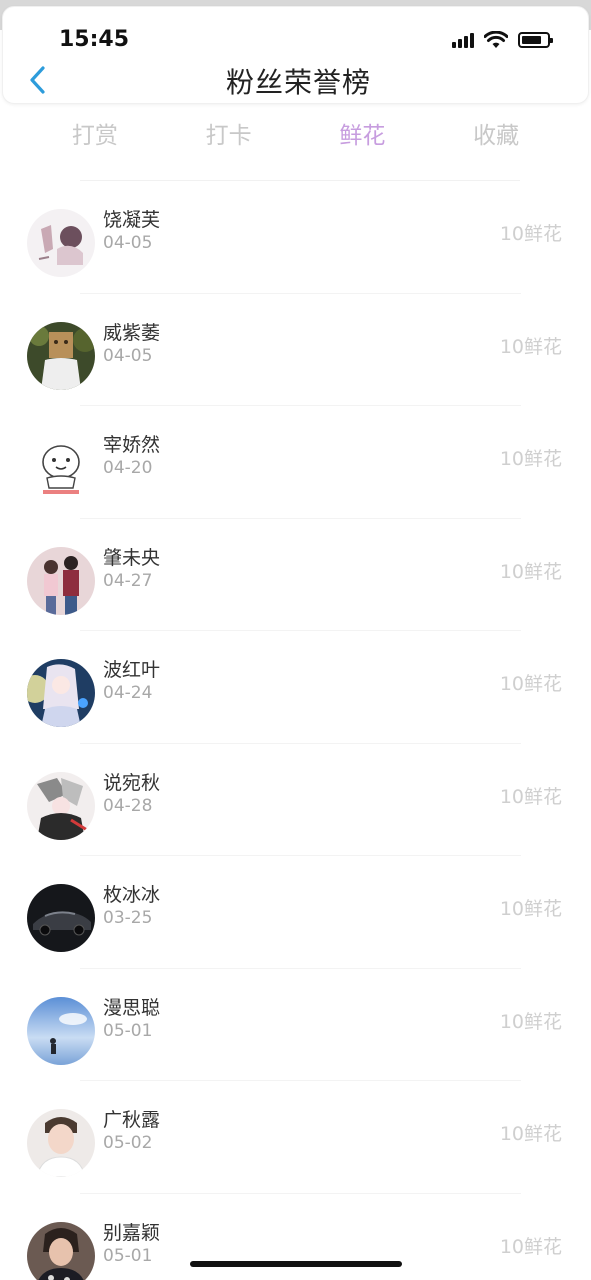 This screenshot has width=591, height=1280. Describe the element at coordinates (61, 468) in the screenshot. I see `cartoon-face-avatar` at that location.